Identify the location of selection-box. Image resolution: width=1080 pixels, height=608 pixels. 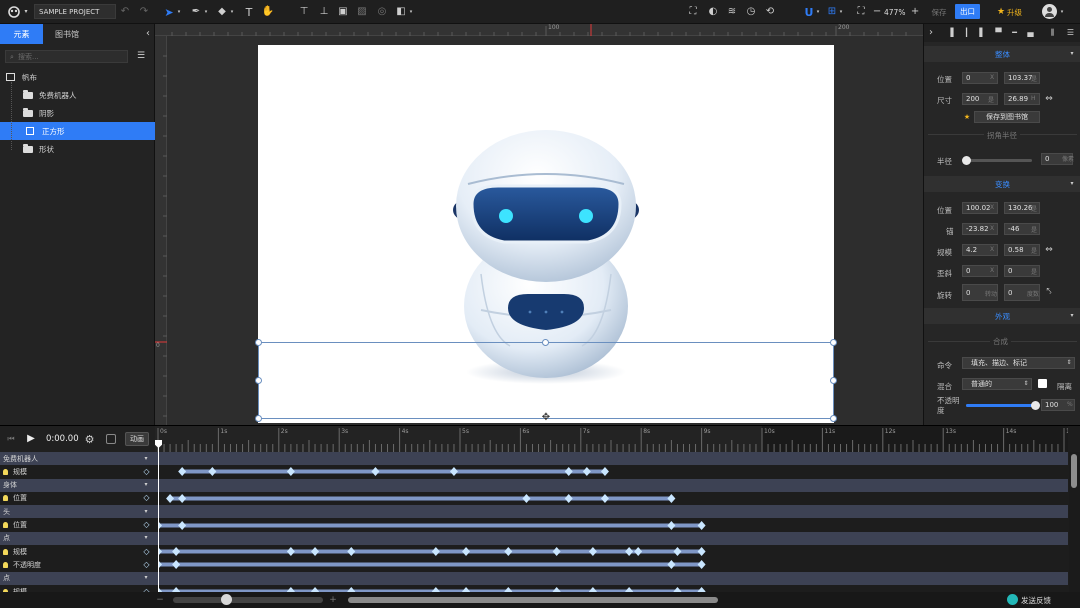
(546, 380).